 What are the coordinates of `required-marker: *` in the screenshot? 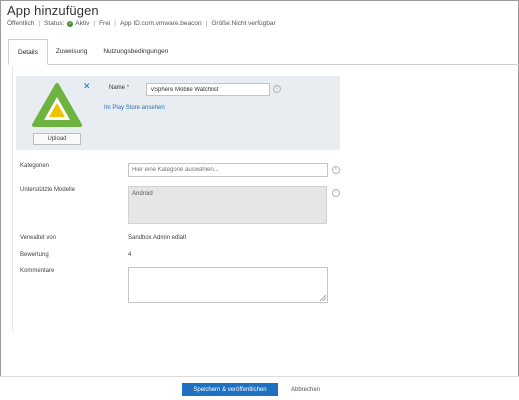 It's located at (128, 88).